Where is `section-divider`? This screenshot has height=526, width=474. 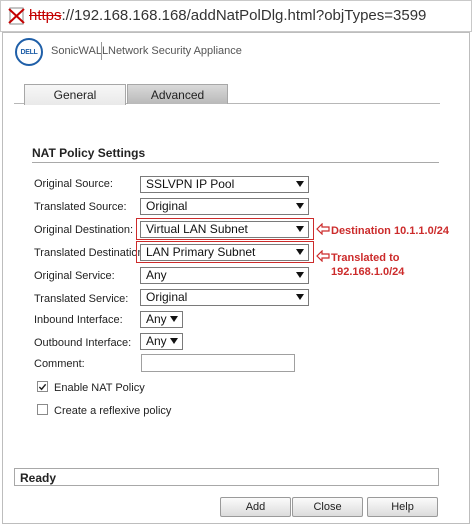 section-divider is located at coordinates (235, 162).